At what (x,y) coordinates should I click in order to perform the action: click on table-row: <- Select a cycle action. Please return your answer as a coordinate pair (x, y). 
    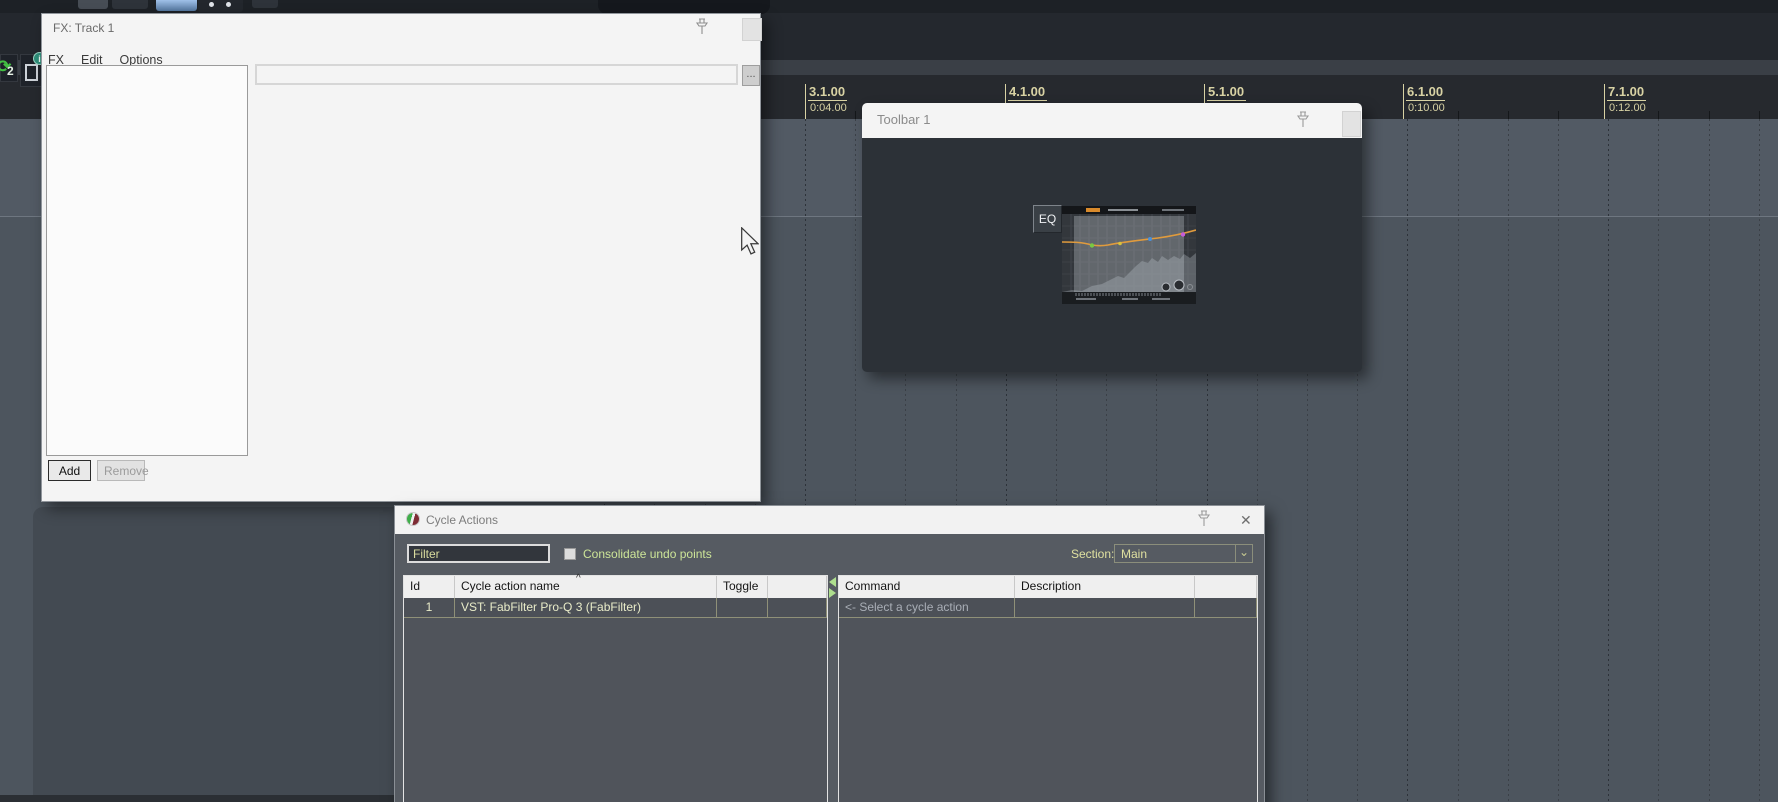
    Looking at the image, I should click on (1048, 608).